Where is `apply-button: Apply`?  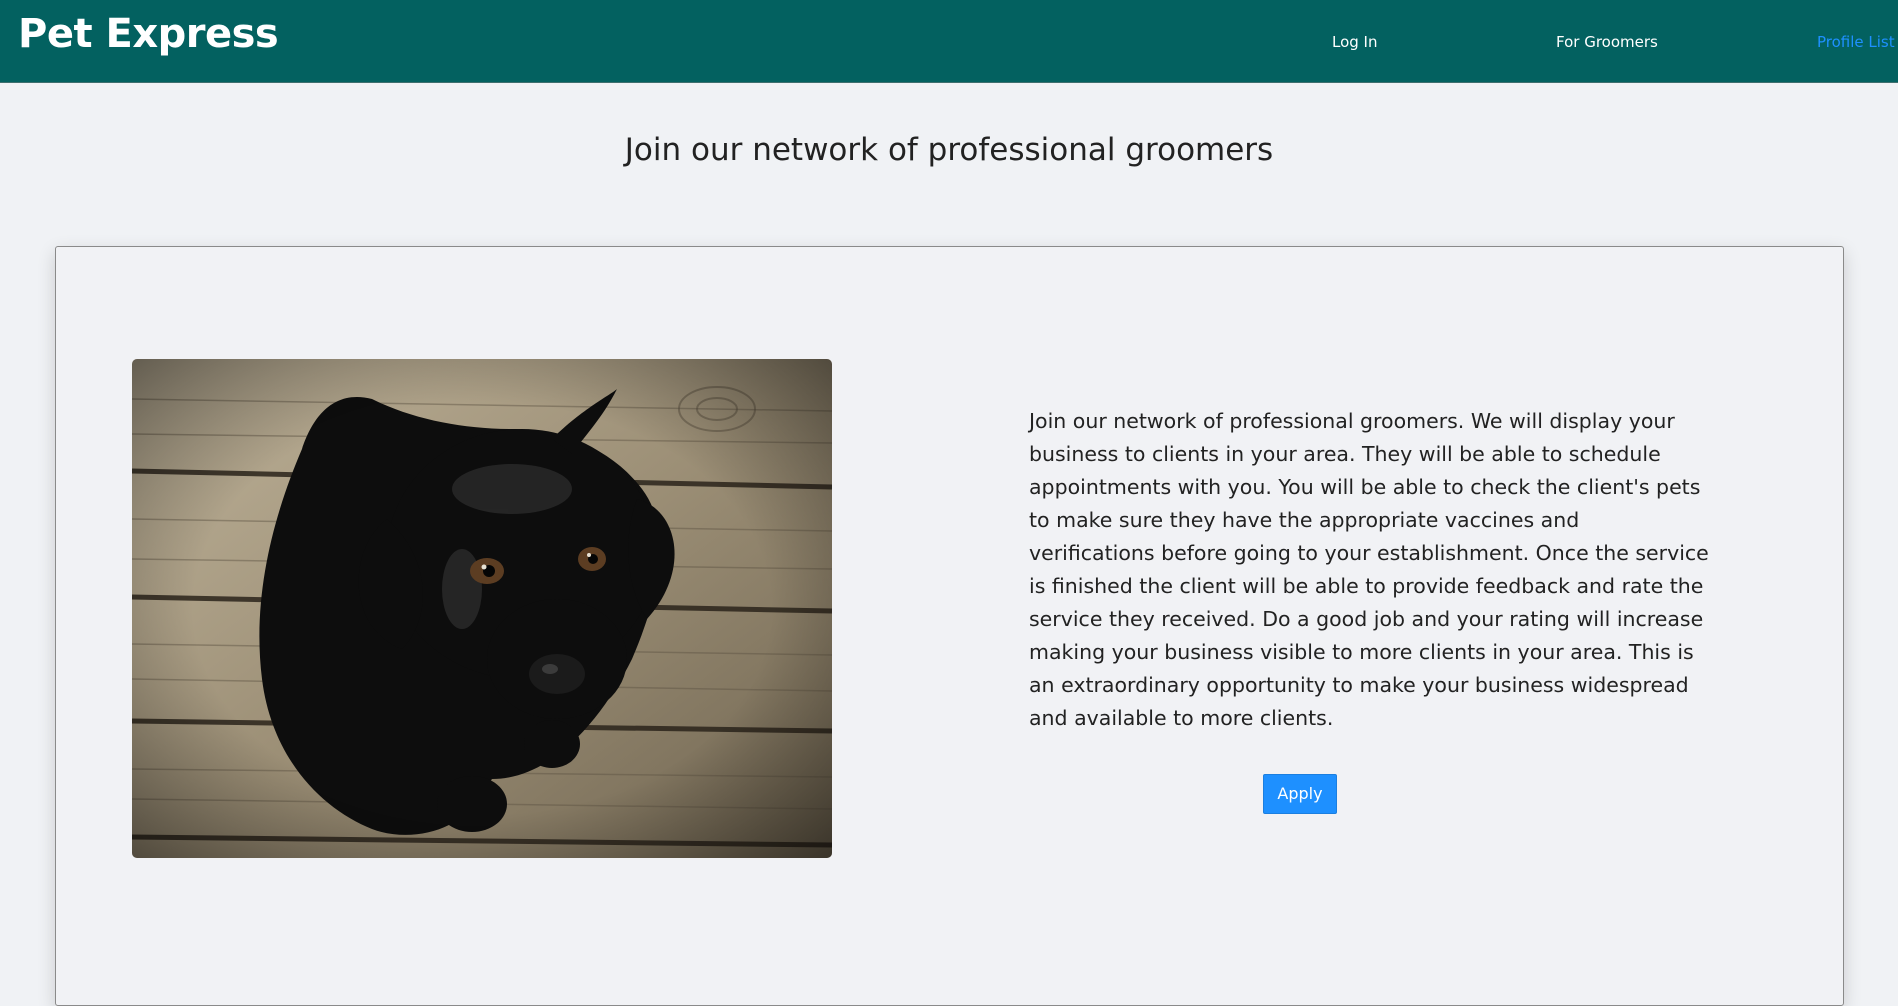 apply-button: Apply is located at coordinates (1300, 794).